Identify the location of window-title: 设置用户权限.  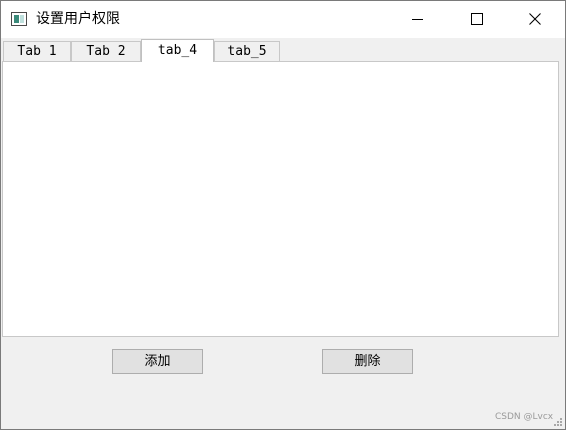
(78, 19).